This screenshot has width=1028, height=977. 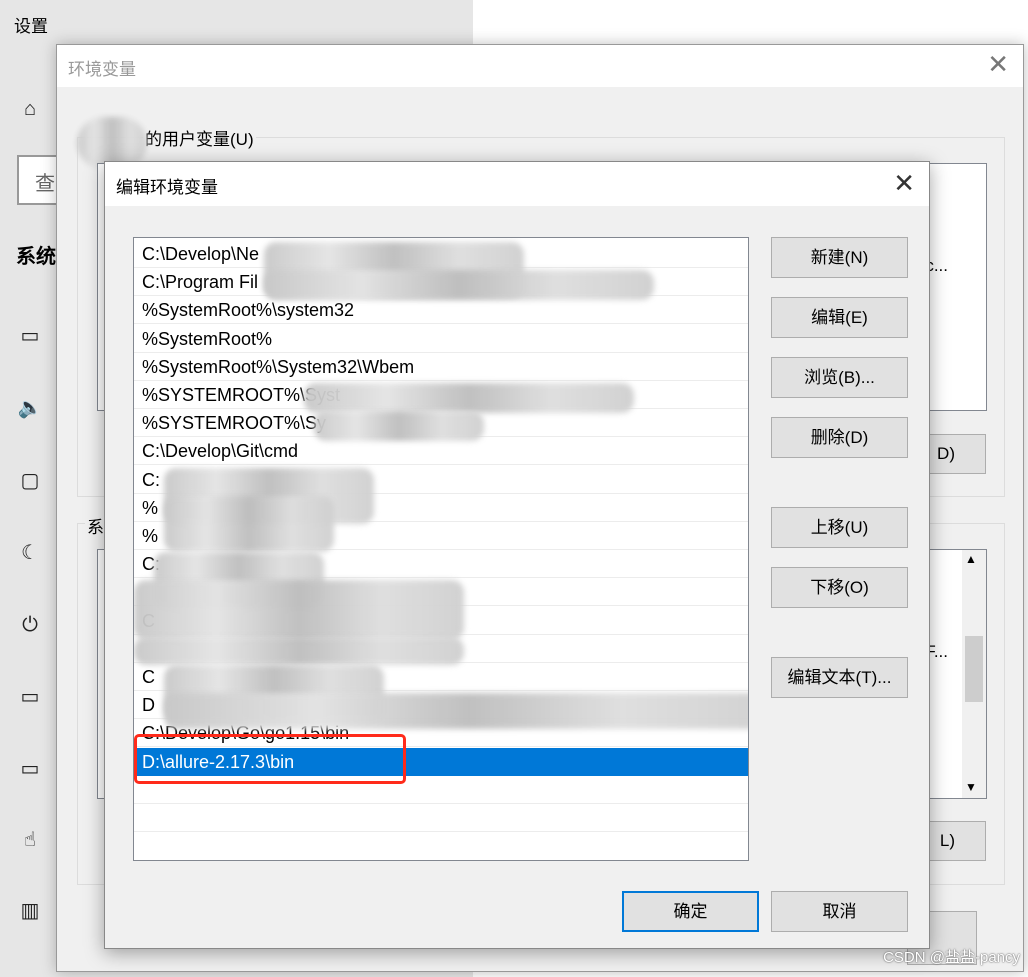 What do you see at coordinates (30, 553) in the screenshot?
I see `focus-assist-icon: ☾` at bounding box center [30, 553].